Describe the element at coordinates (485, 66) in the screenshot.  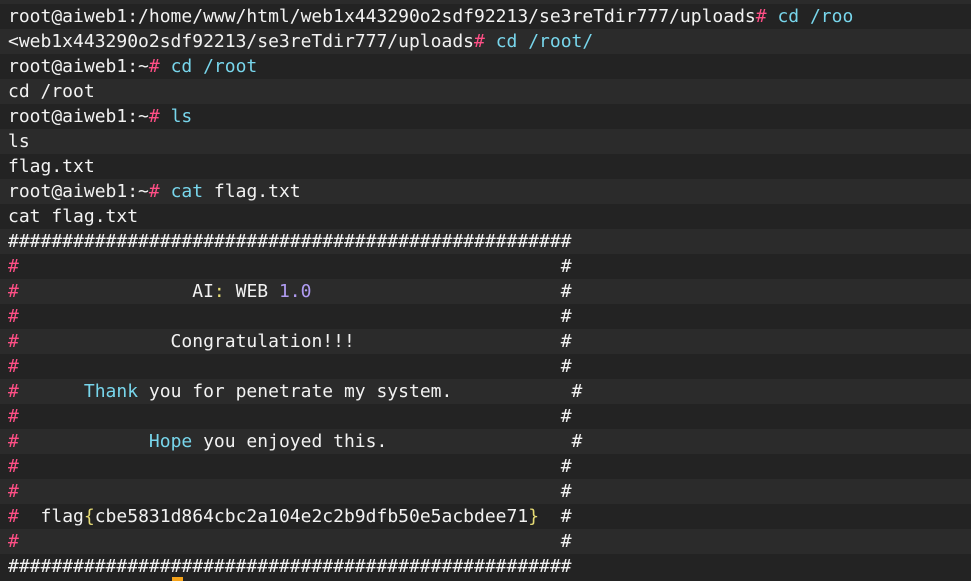
I see `terminal-line: root@aiweb1:~# cd /root` at that location.